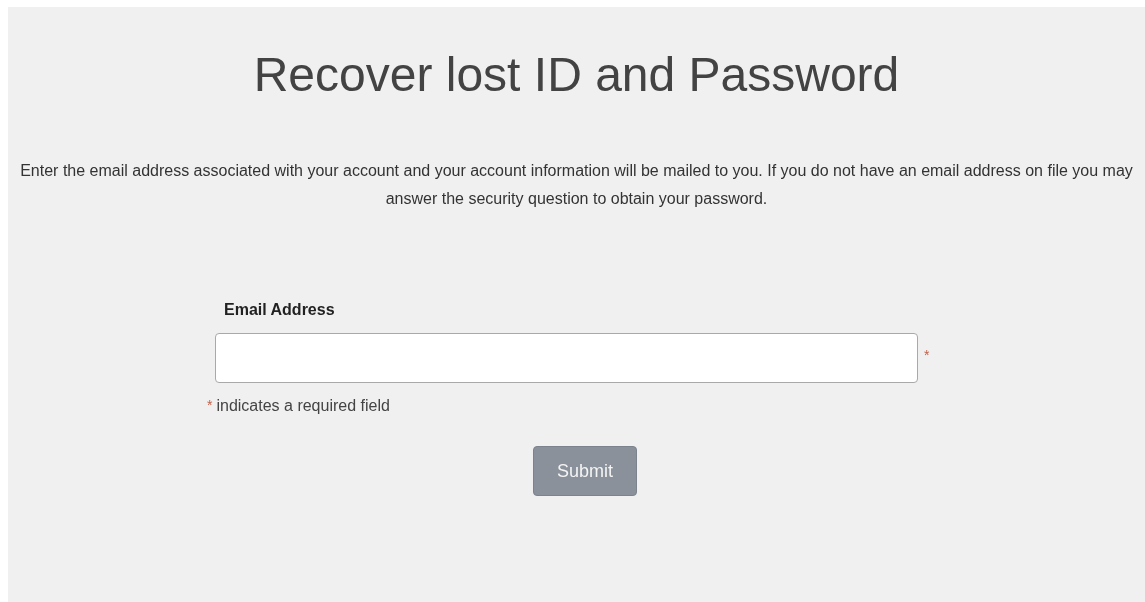 The width and height of the screenshot is (1145, 602). Describe the element at coordinates (303, 406) in the screenshot. I see `required-note: indicates a required field` at that location.